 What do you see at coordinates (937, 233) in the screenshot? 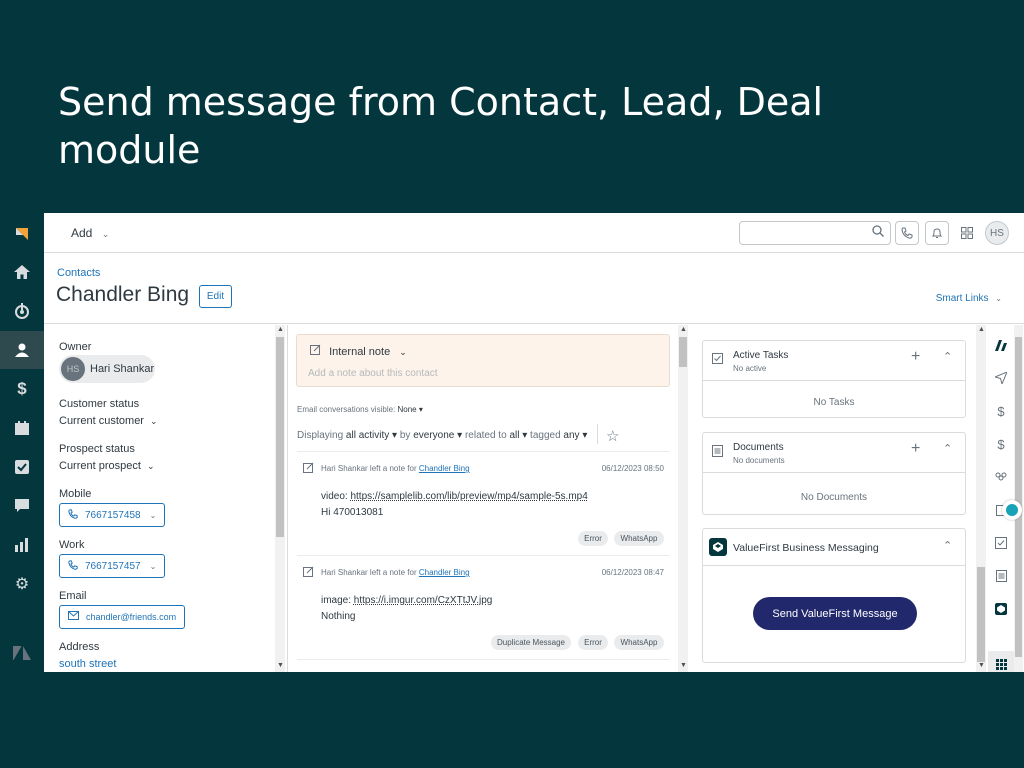
I see `notifications-button` at bounding box center [937, 233].